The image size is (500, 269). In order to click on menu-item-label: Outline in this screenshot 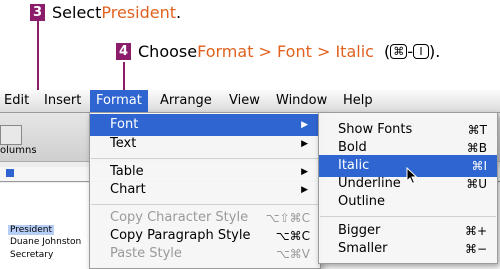, I will do `click(362, 201)`.